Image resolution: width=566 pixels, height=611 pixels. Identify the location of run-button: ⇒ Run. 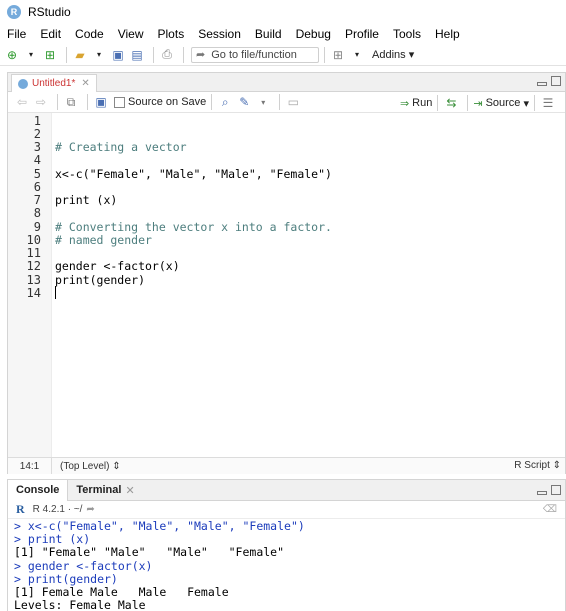
(416, 103).